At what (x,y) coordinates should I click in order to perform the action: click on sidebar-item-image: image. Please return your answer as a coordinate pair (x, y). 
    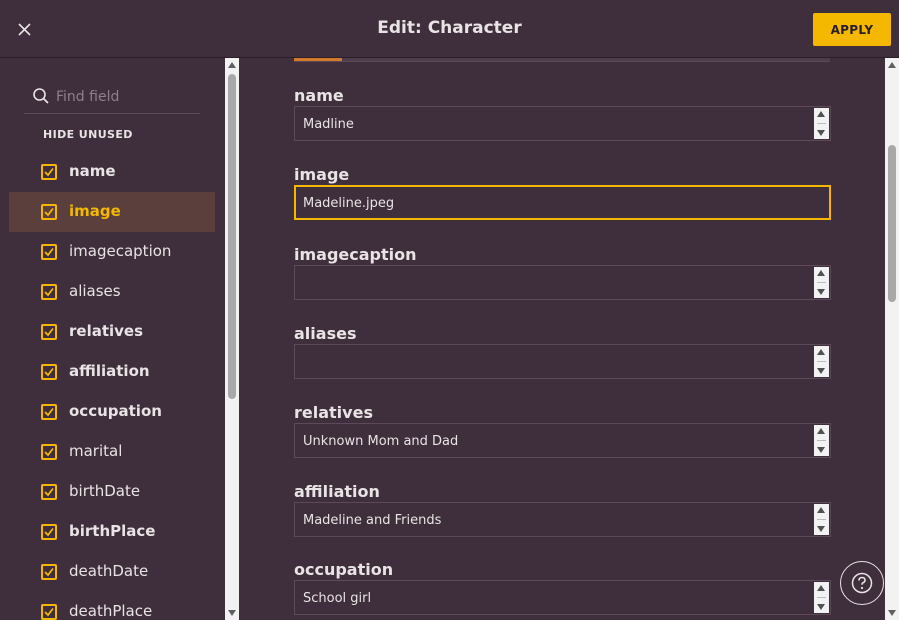
    Looking at the image, I should click on (112, 212).